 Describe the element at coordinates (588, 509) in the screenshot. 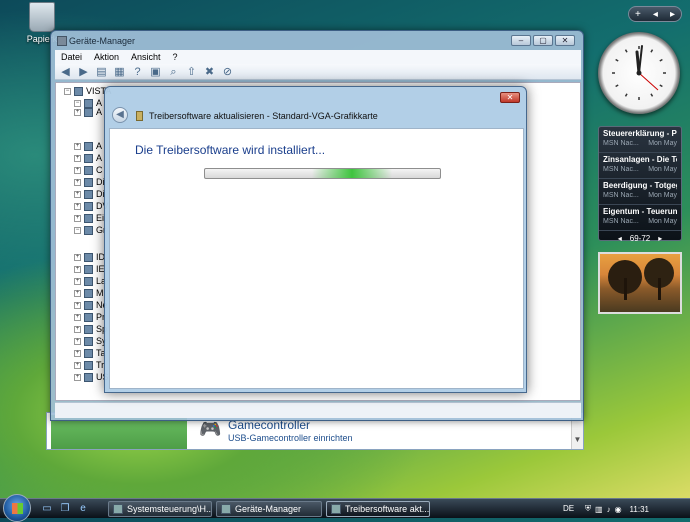

I see `security-shield-icon: ⛨` at that location.